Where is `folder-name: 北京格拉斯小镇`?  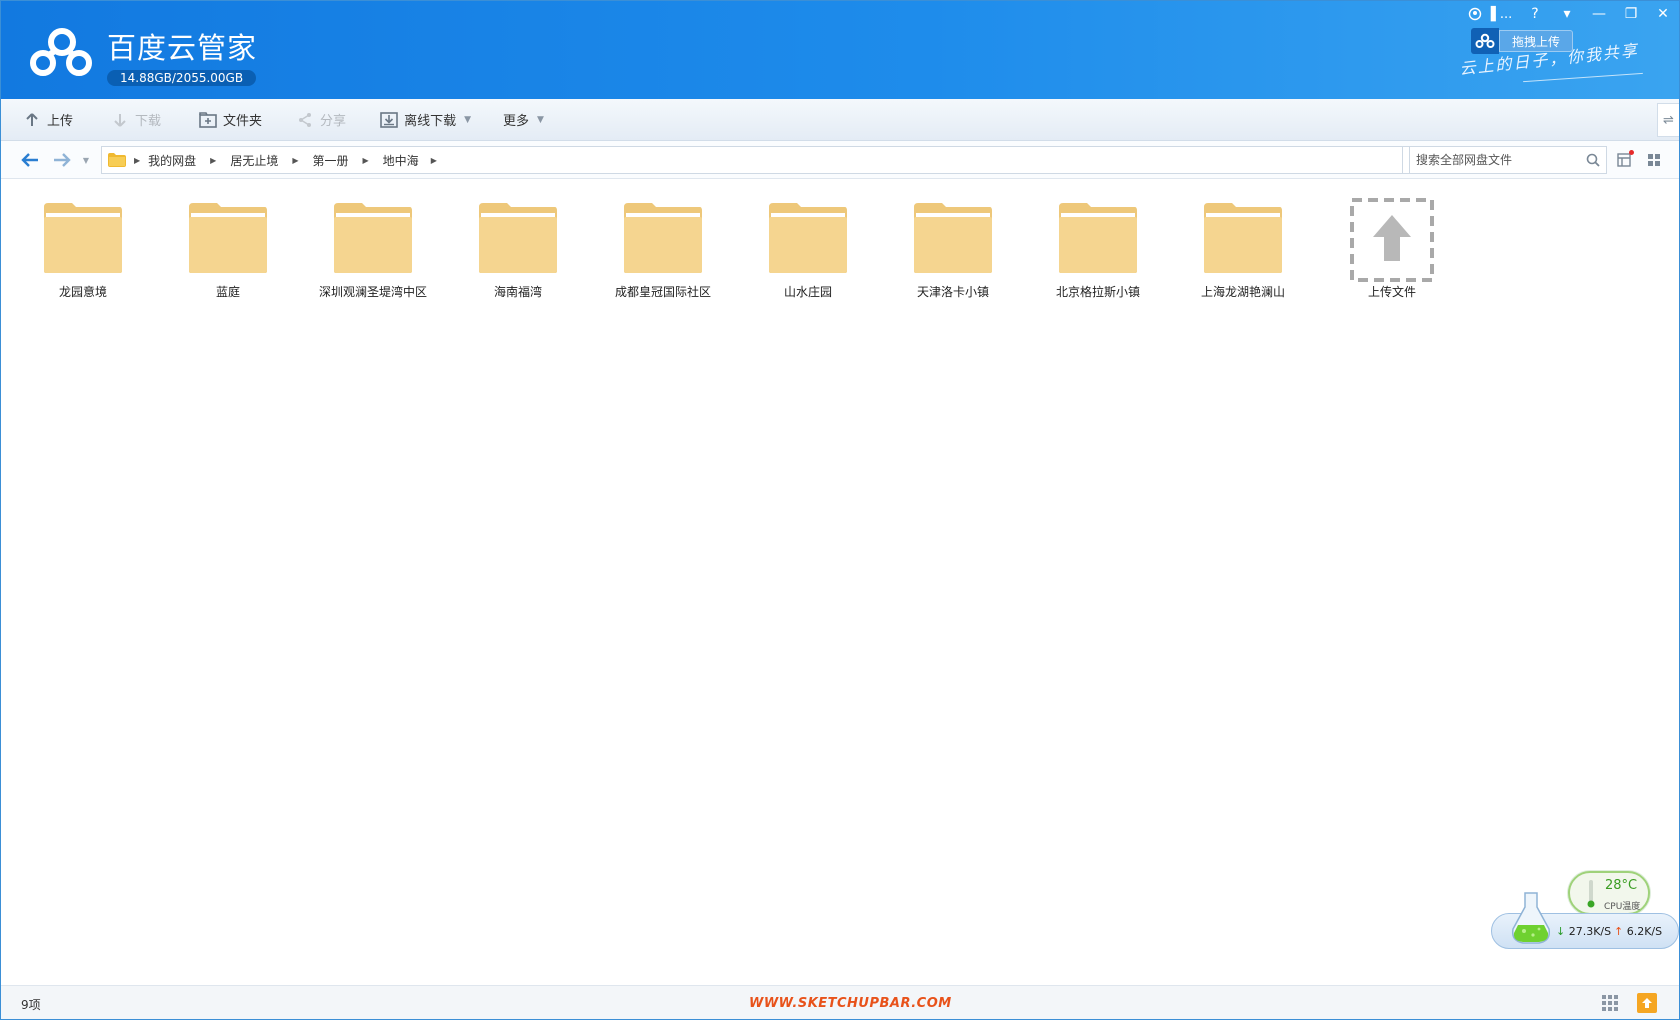 folder-name: 北京格拉斯小镇 is located at coordinates (1097, 292).